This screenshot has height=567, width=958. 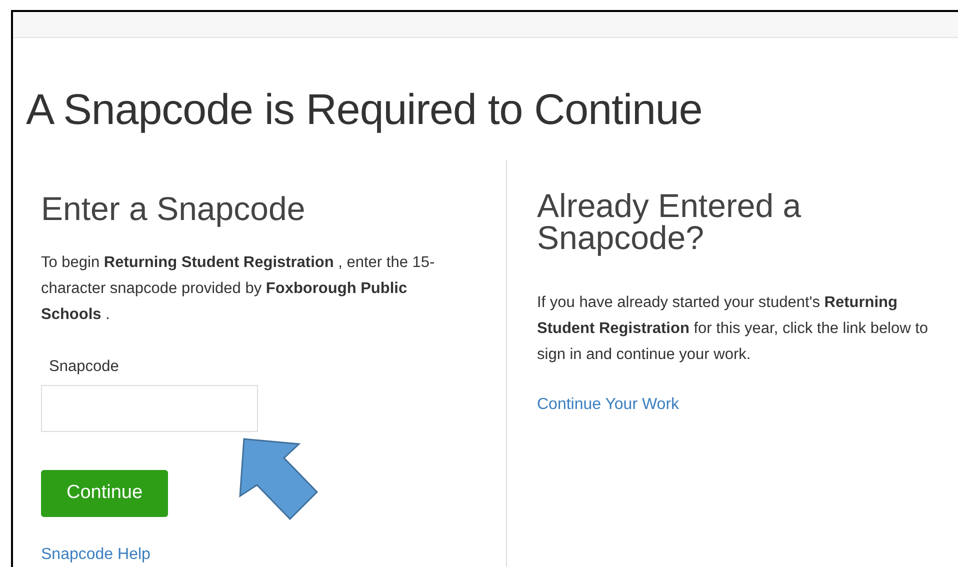 I want to click on instruction-text: To begin Returning Student Registration , enter the 15-character snapcode provided by Foxborough Public Schools ., so click(x=238, y=289).